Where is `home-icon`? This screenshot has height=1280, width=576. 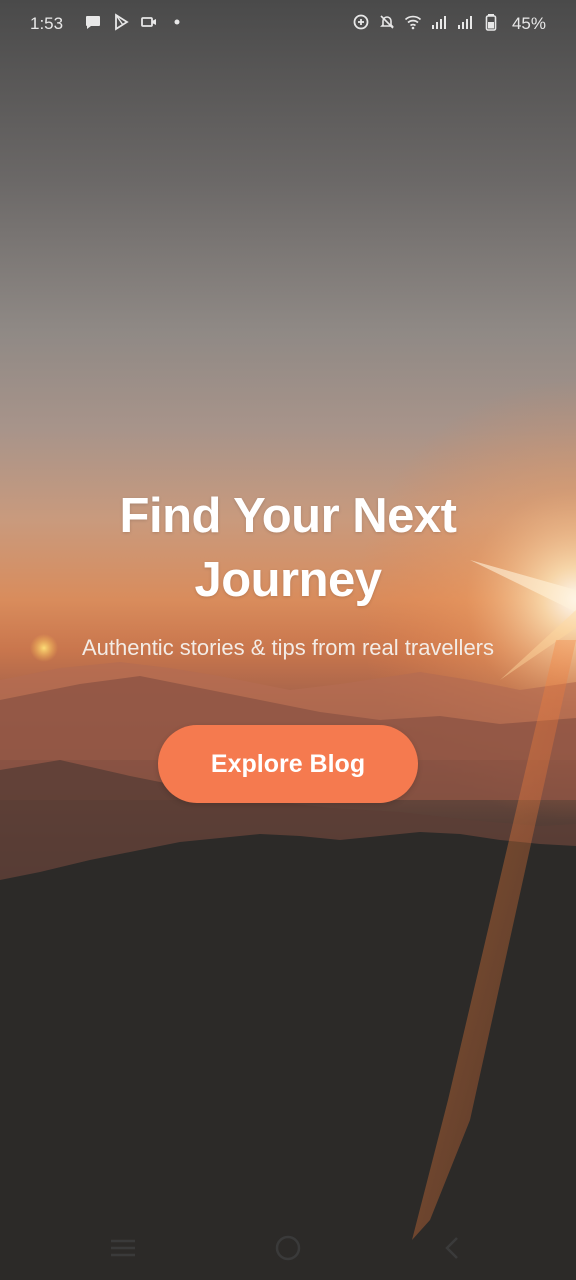
home-icon is located at coordinates (288, 1248).